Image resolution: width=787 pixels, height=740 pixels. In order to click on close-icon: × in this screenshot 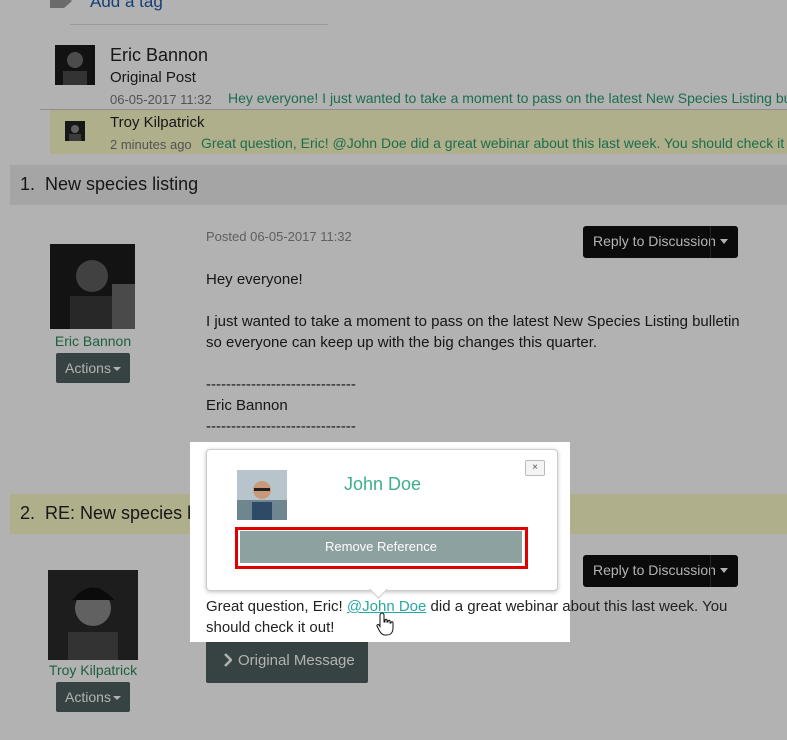, I will do `click(535, 468)`.